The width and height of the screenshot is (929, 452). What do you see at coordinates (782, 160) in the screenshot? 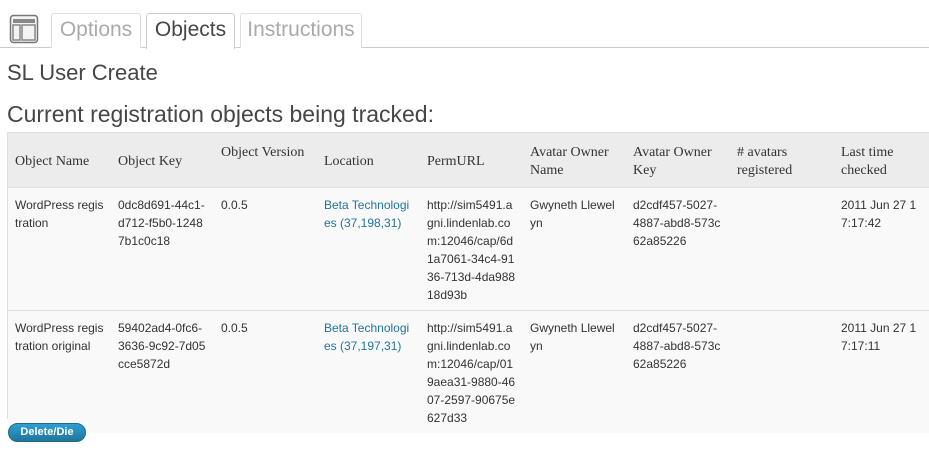
I see `col-header-avatars-registered: # avatars registered` at bounding box center [782, 160].